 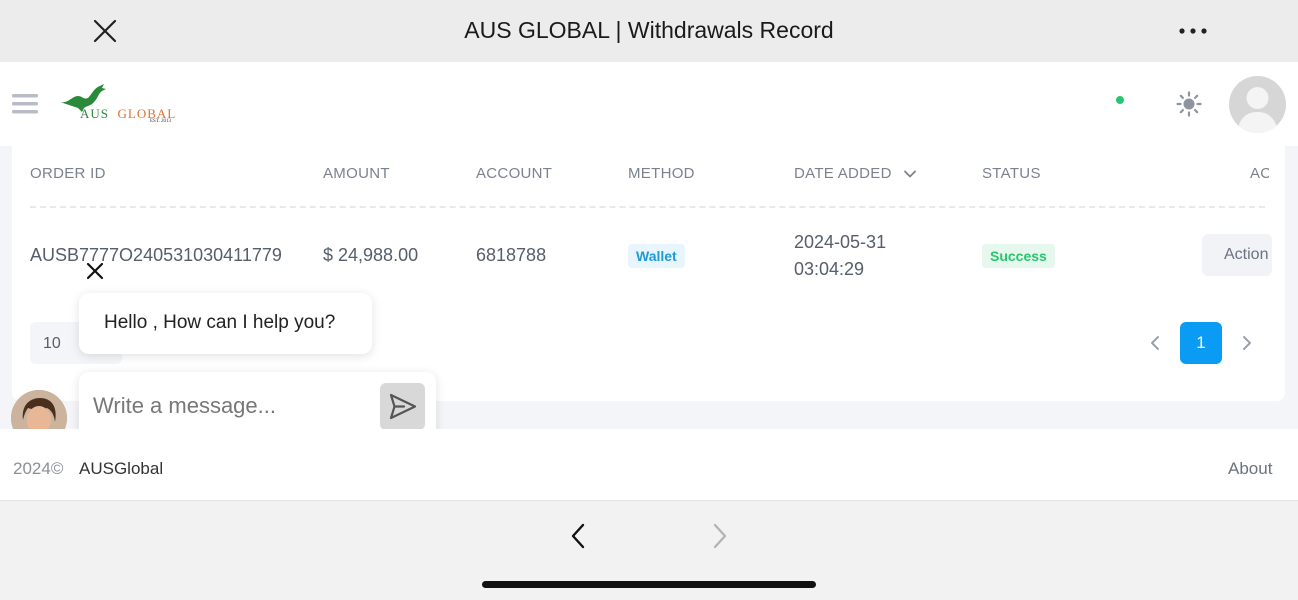 I want to click on column-header-account: ACCOUNT, so click(x=514, y=173).